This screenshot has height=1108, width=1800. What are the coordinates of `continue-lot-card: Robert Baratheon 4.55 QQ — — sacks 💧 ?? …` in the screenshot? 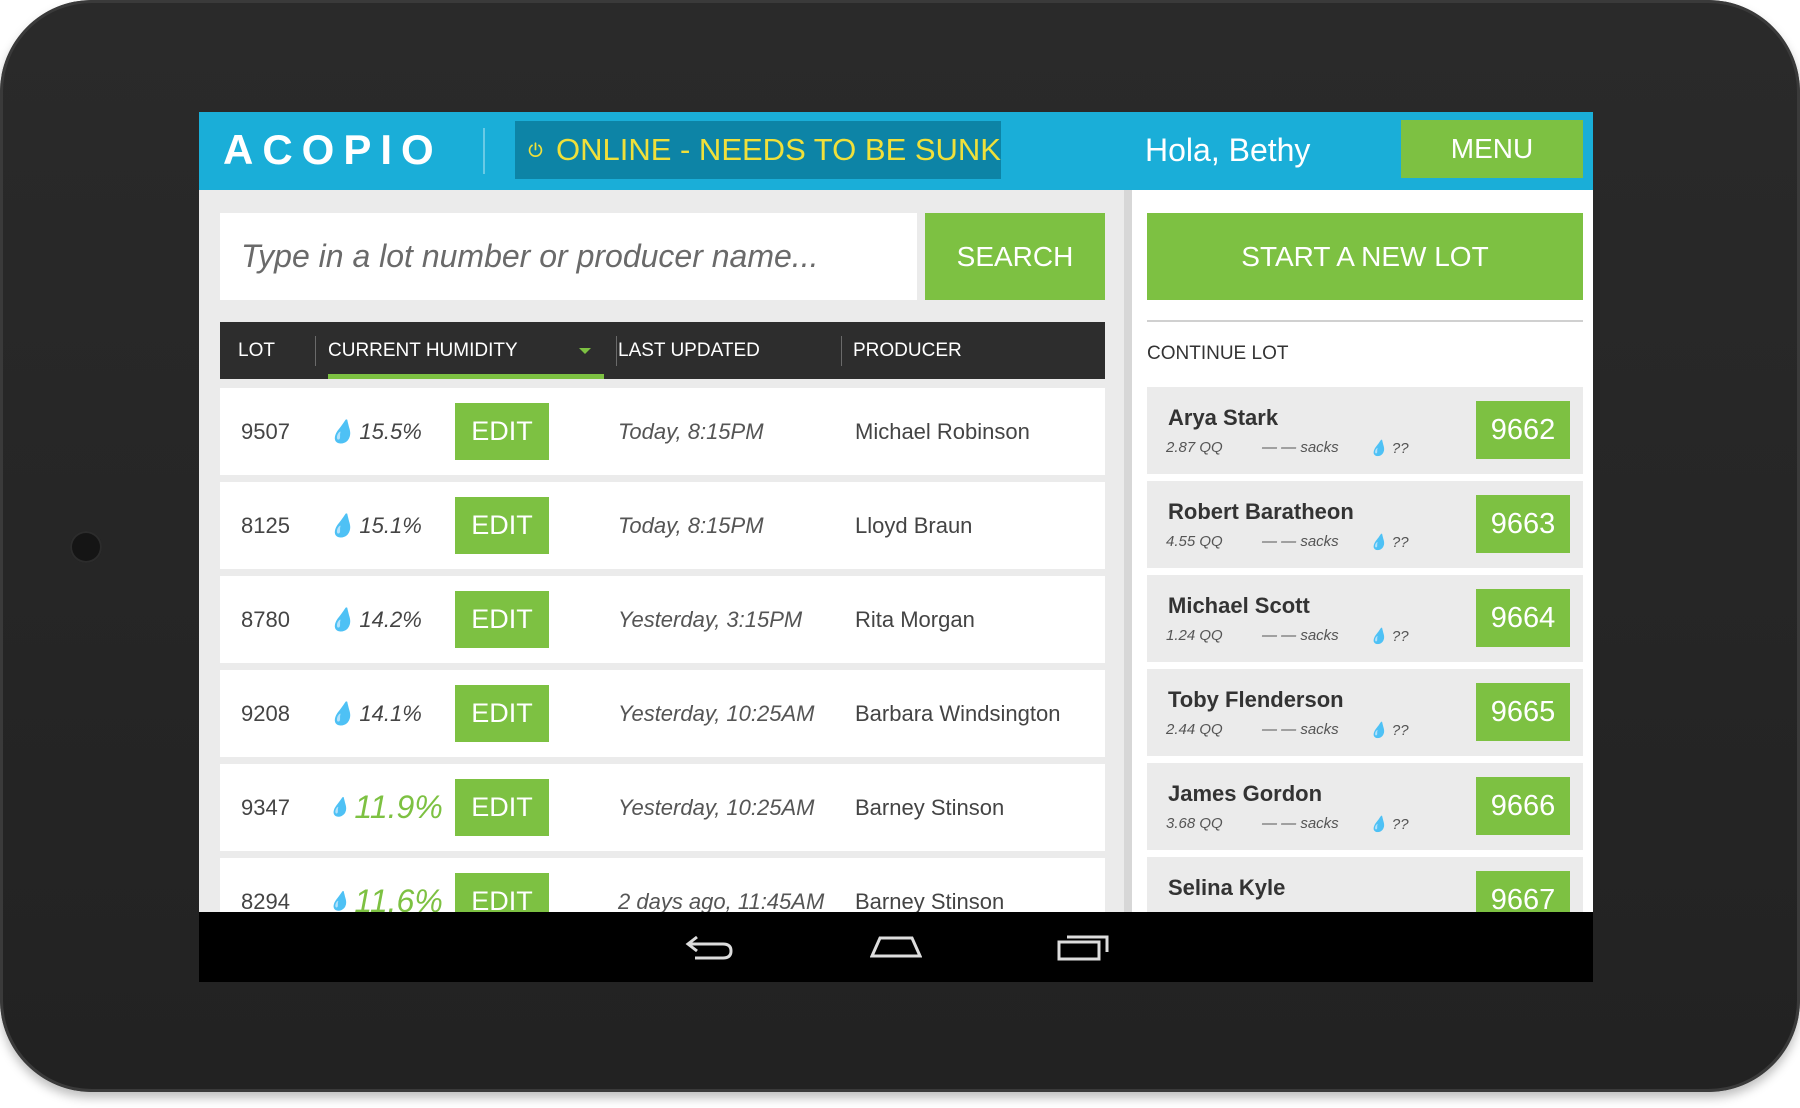 It's located at (1365, 524).